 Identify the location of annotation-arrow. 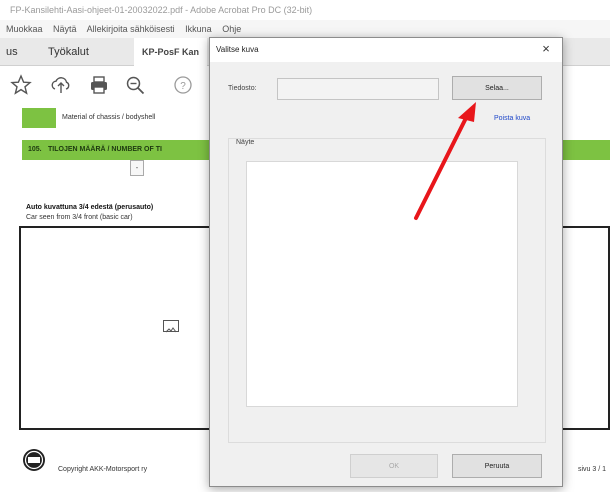
(445, 161).